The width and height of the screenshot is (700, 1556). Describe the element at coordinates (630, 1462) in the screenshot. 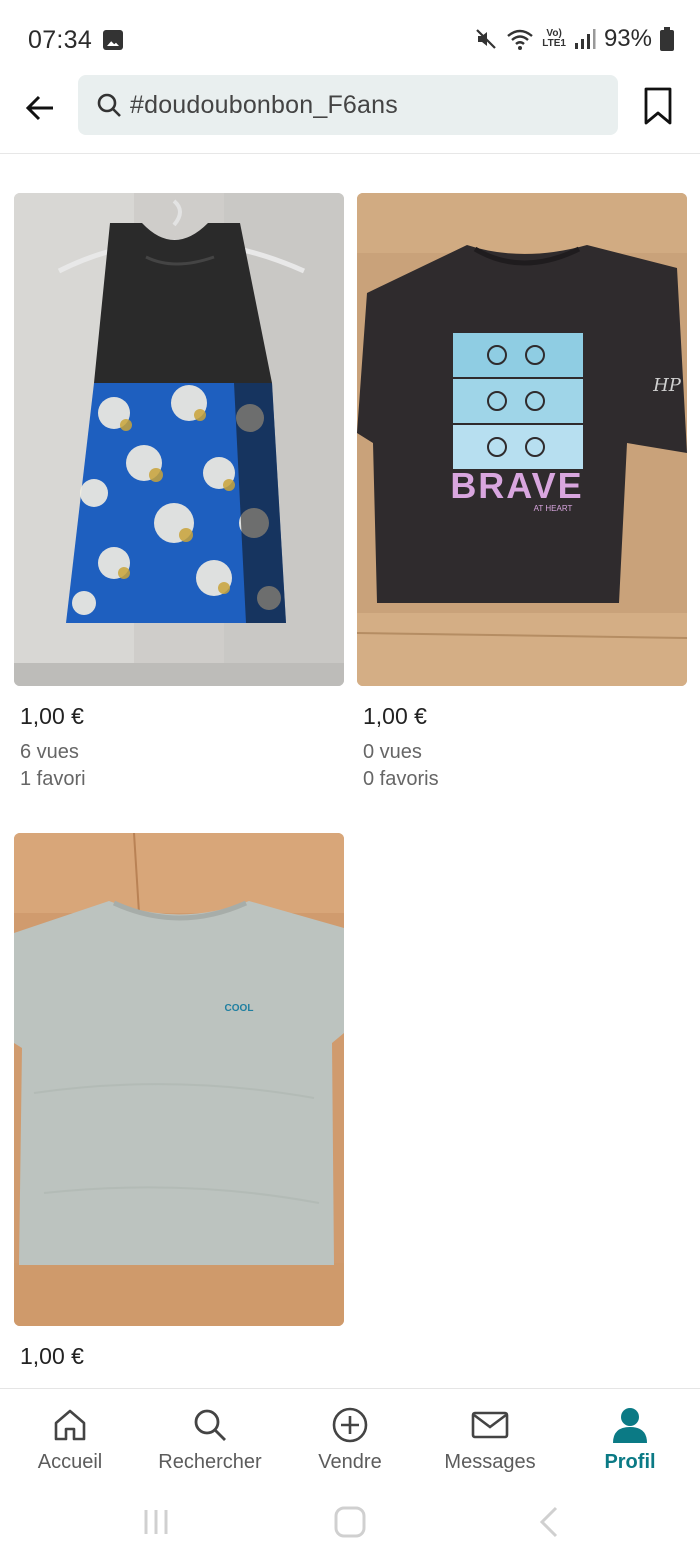

I see `nav-label: Profil` at that location.